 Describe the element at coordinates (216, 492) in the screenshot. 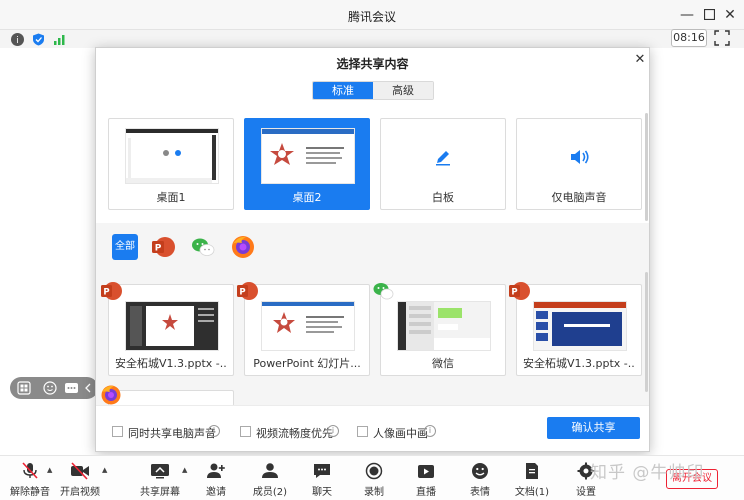

I see `toolbar-label: 邀请` at that location.